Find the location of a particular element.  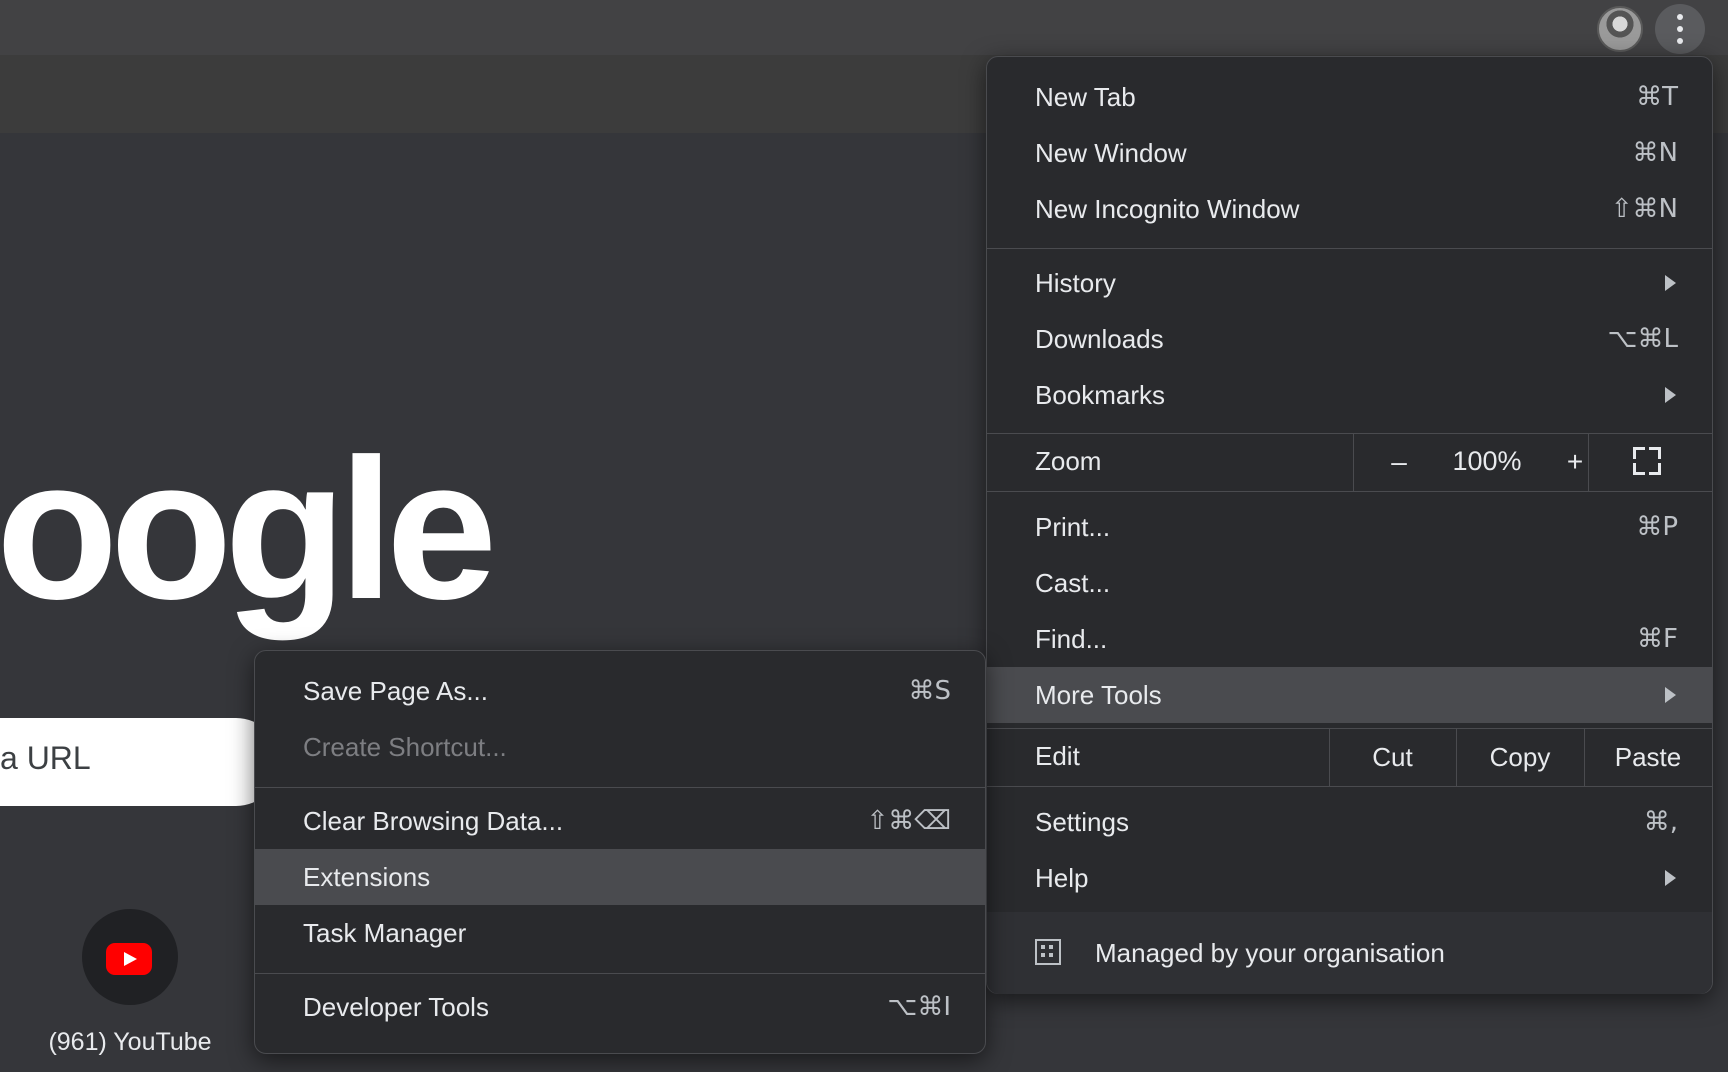

building-icon is located at coordinates (1048, 952).